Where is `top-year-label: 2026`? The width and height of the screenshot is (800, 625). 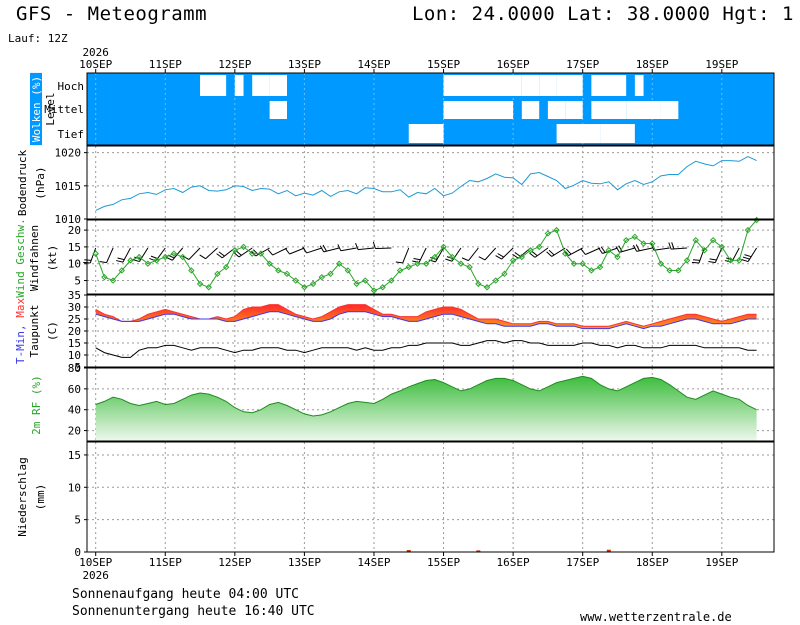
top-year-label: 2026 is located at coordinates (95, 52).